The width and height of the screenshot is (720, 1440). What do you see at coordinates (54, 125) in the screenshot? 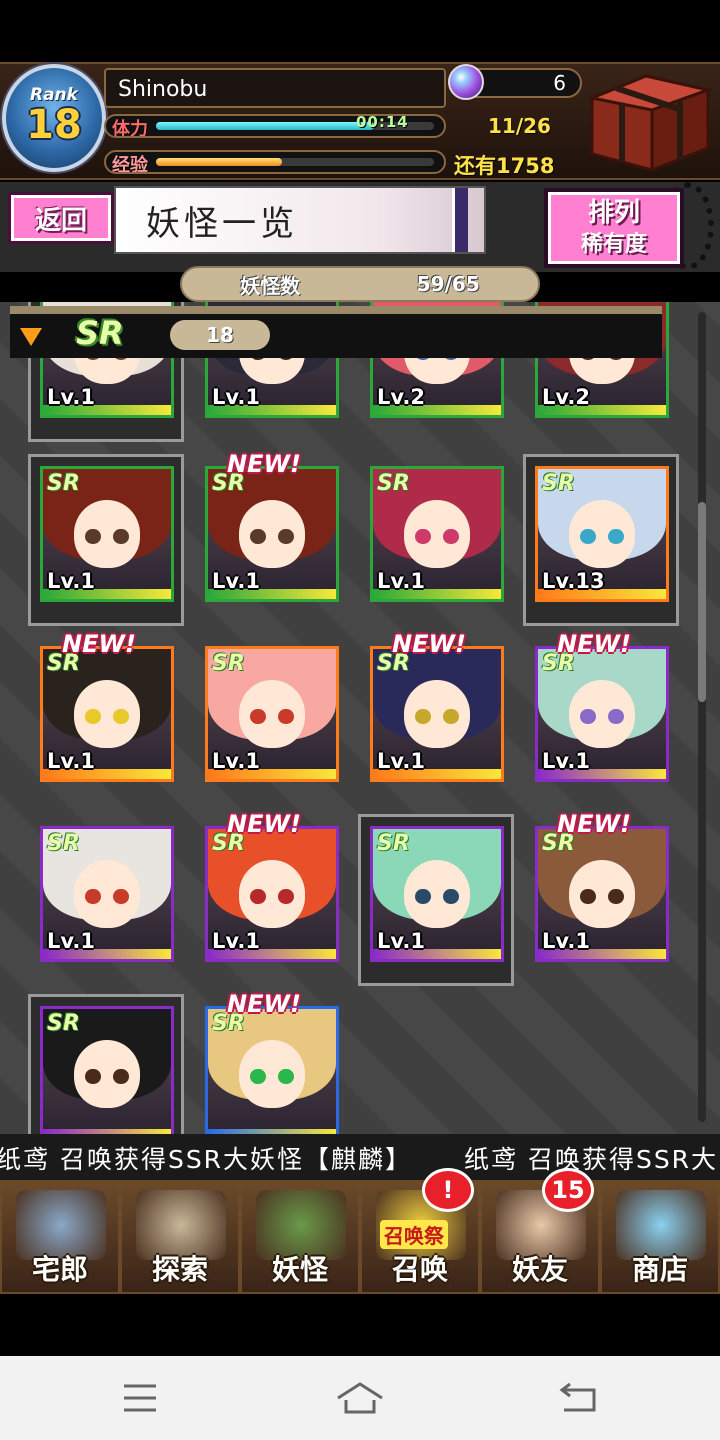
I see `rank-value: 18` at bounding box center [54, 125].